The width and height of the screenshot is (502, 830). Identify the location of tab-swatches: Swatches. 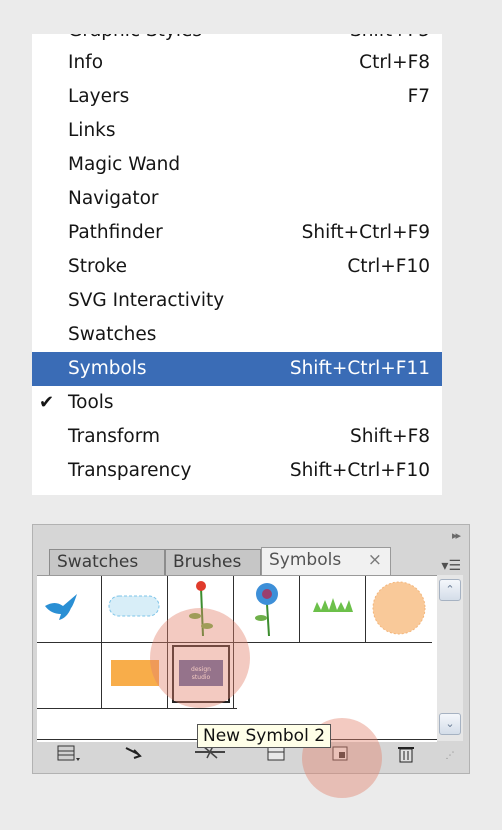
(107, 562).